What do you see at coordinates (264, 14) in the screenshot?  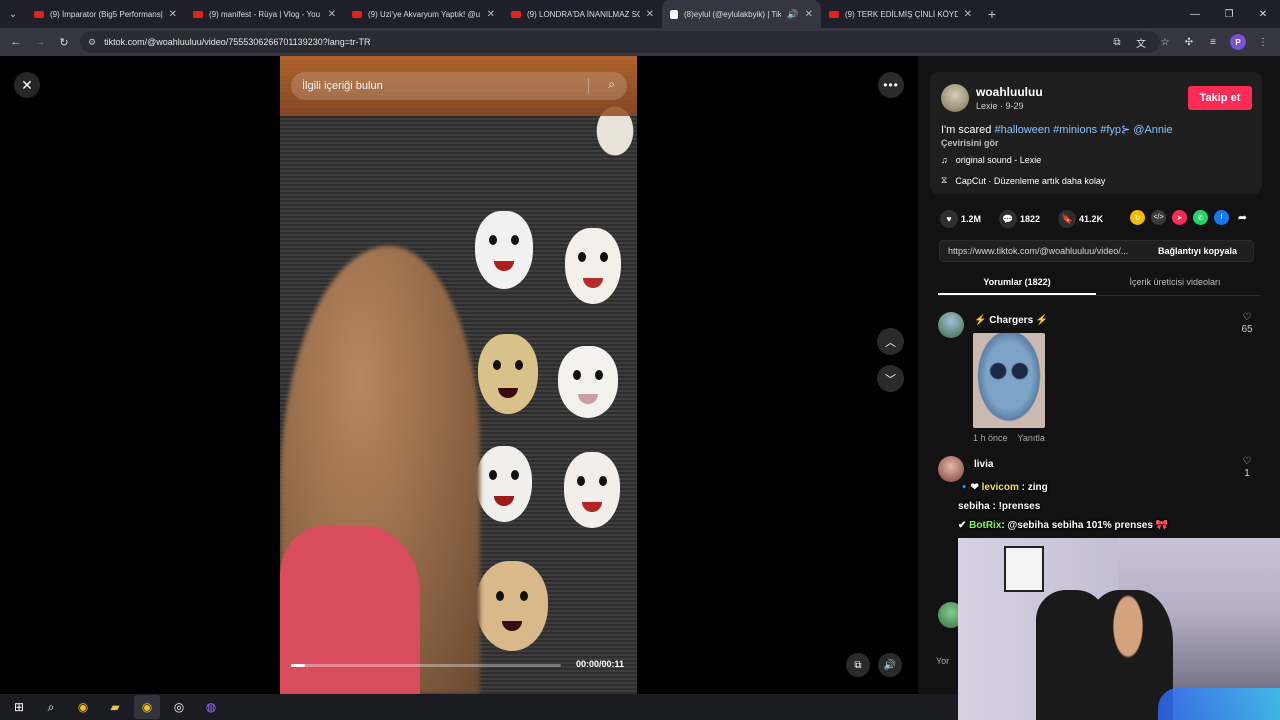 I see `browser-tab: (9) manifest - Rüya | Vlog - You ✕` at bounding box center [264, 14].